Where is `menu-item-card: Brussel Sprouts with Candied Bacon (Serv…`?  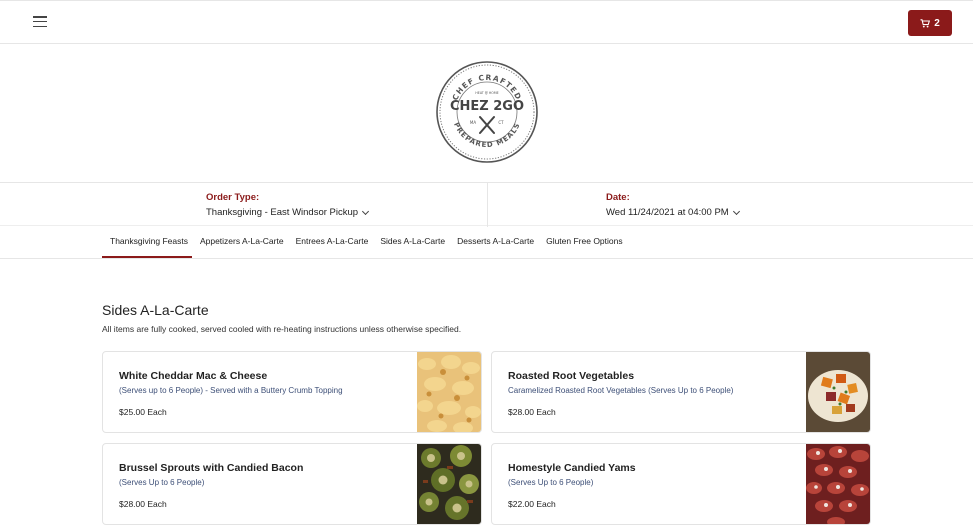
menu-item-card: Brussel Sprouts with Candied Bacon (Serv… is located at coordinates (292, 484).